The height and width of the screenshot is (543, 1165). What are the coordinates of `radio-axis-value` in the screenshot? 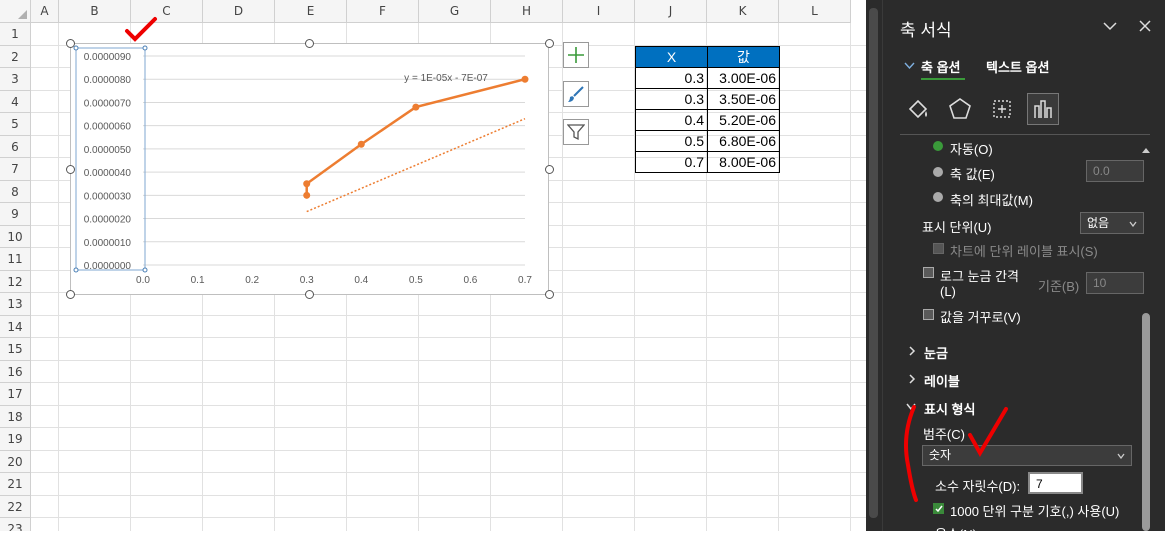 It's located at (938, 172).